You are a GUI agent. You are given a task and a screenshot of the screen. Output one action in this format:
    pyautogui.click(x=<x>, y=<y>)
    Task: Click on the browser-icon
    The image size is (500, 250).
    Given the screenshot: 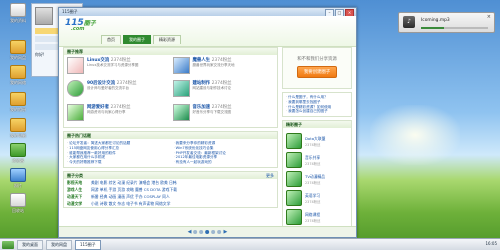 What is the action you would take?
    pyautogui.click(x=18, y=150)
    